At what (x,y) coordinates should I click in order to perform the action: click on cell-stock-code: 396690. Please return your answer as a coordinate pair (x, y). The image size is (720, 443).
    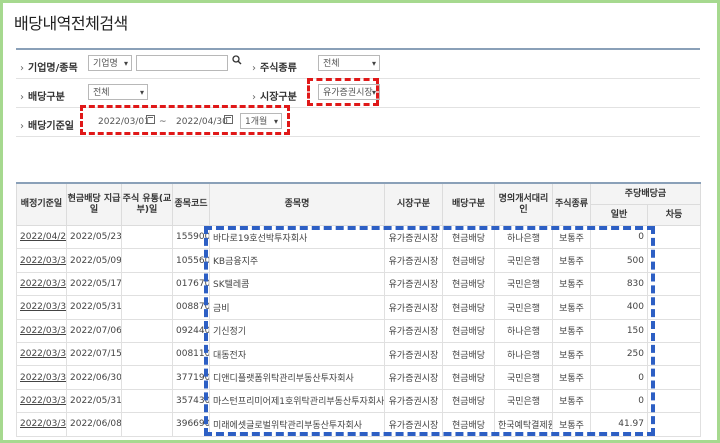
    Looking at the image, I should click on (191, 424).